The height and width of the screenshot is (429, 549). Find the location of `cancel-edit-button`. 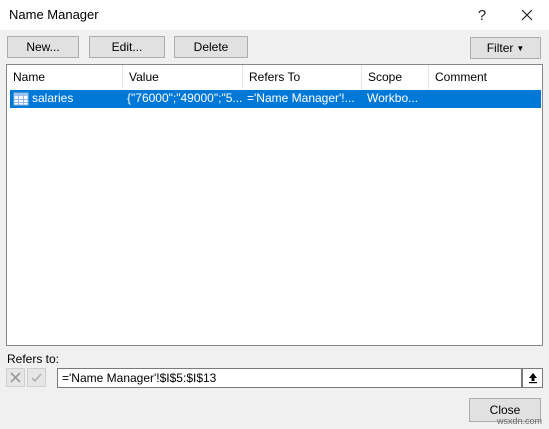

cancel-edit-button is located at coordinates (15, 377).